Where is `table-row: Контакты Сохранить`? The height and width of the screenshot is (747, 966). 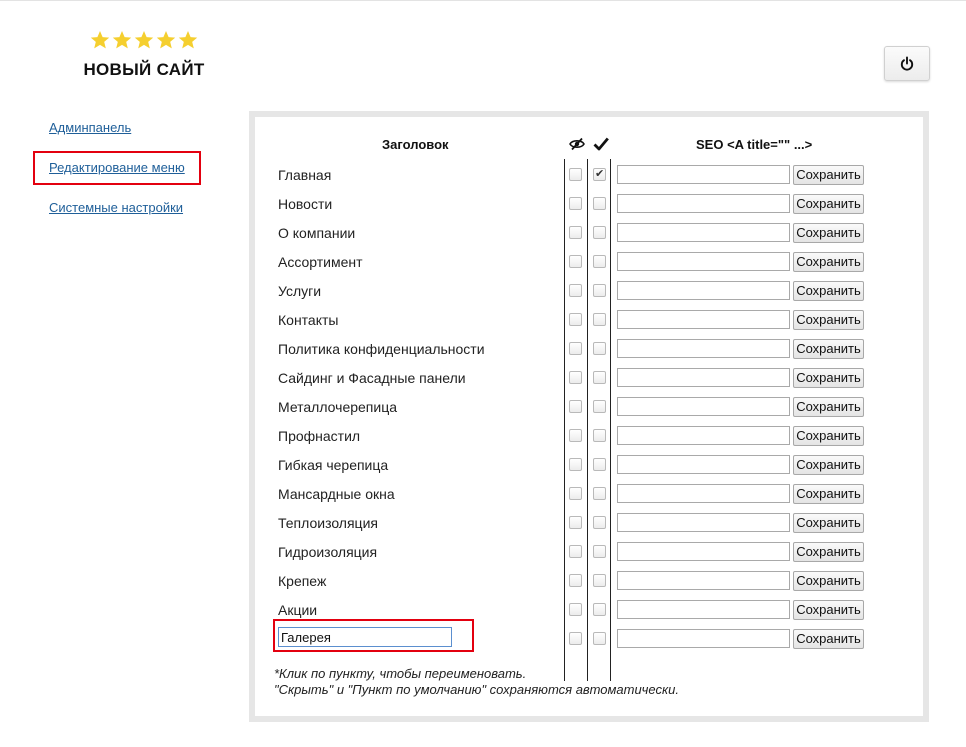
table-row: Контакты Сохранить is located at coordinates (589, 319).